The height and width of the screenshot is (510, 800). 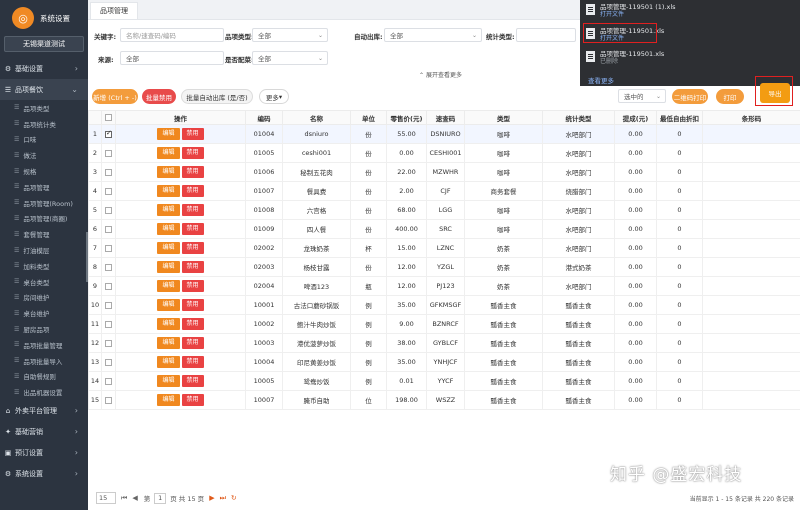 I want to click on sidebar-subitem: ☰ 打油模层, so click(x=44, y=250).